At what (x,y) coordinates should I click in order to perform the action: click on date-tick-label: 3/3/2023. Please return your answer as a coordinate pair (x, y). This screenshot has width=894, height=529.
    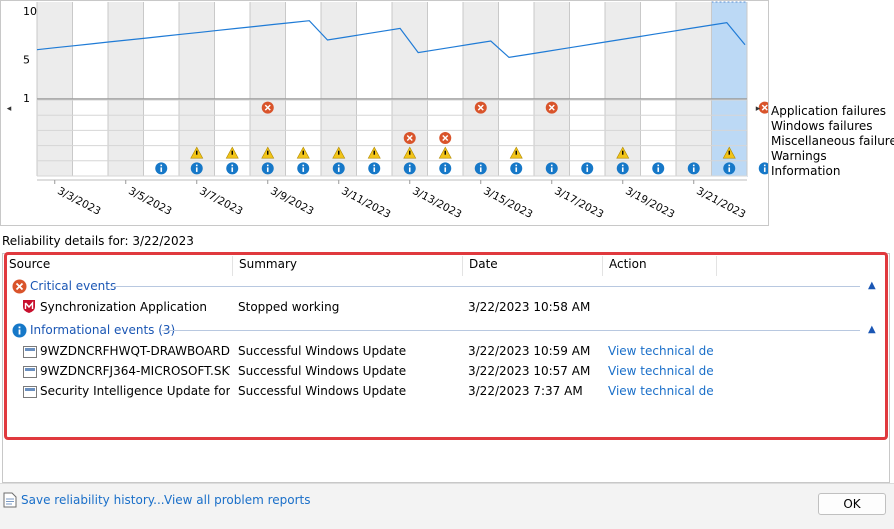
    Looking at the image, I should click on (78, 201).